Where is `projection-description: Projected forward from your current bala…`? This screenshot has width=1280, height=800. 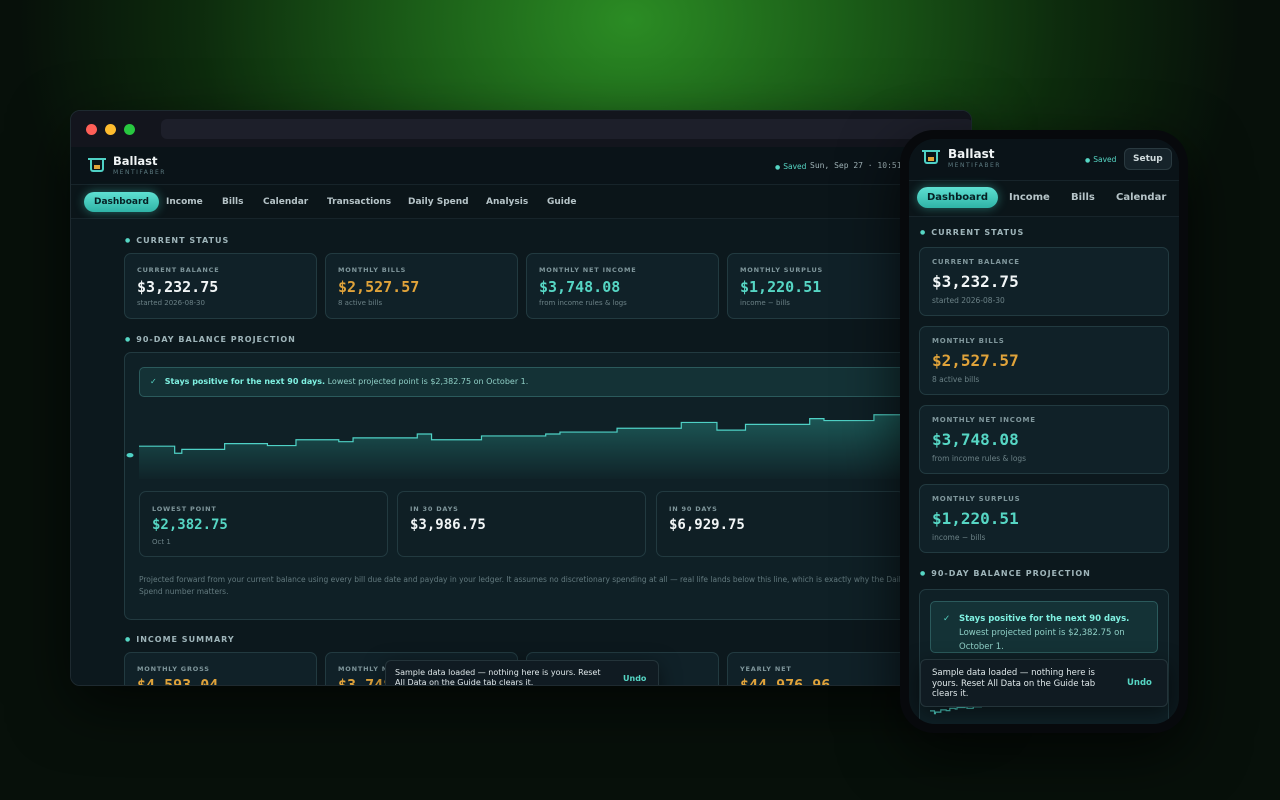 projection-description: Projected forward from your current bala… is located at coordinates (522, 585).